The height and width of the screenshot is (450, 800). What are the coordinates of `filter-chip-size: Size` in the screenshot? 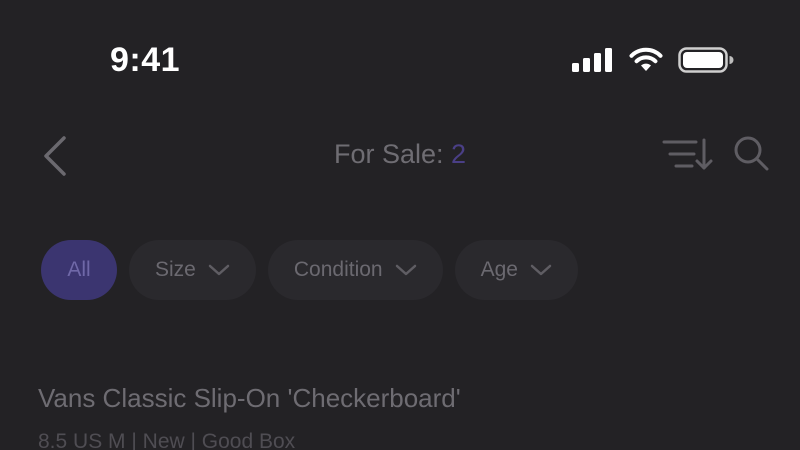 It's located at (192, 270).